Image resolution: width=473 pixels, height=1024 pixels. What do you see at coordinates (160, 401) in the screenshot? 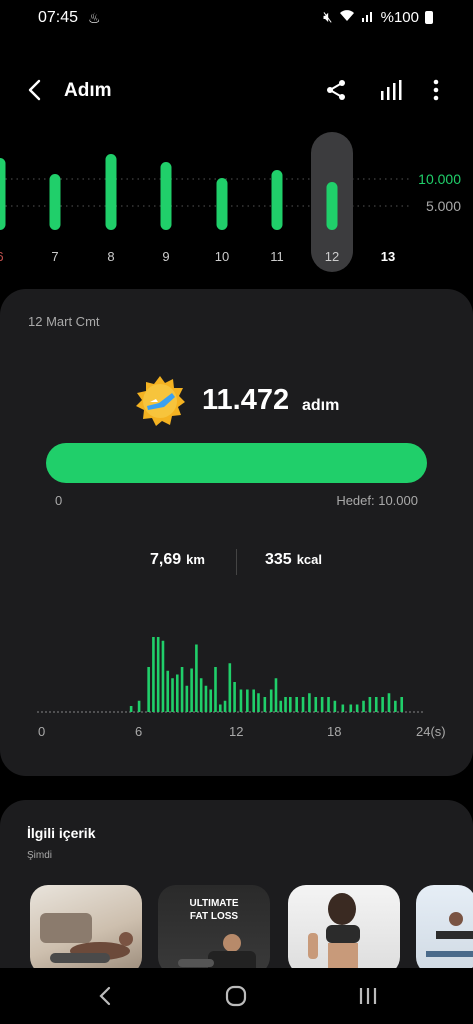
I see `goal-medal-icon` at bounding box center [160, 401].